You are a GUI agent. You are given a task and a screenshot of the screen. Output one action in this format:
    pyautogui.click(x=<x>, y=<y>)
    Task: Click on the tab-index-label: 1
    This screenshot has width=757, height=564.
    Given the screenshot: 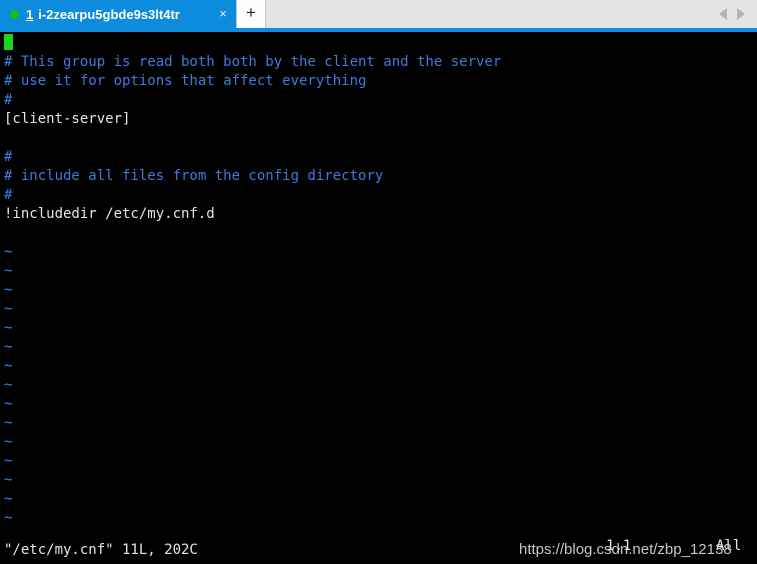 What is the action you would take?
    pyautogui.click(x=30, y=14)
    